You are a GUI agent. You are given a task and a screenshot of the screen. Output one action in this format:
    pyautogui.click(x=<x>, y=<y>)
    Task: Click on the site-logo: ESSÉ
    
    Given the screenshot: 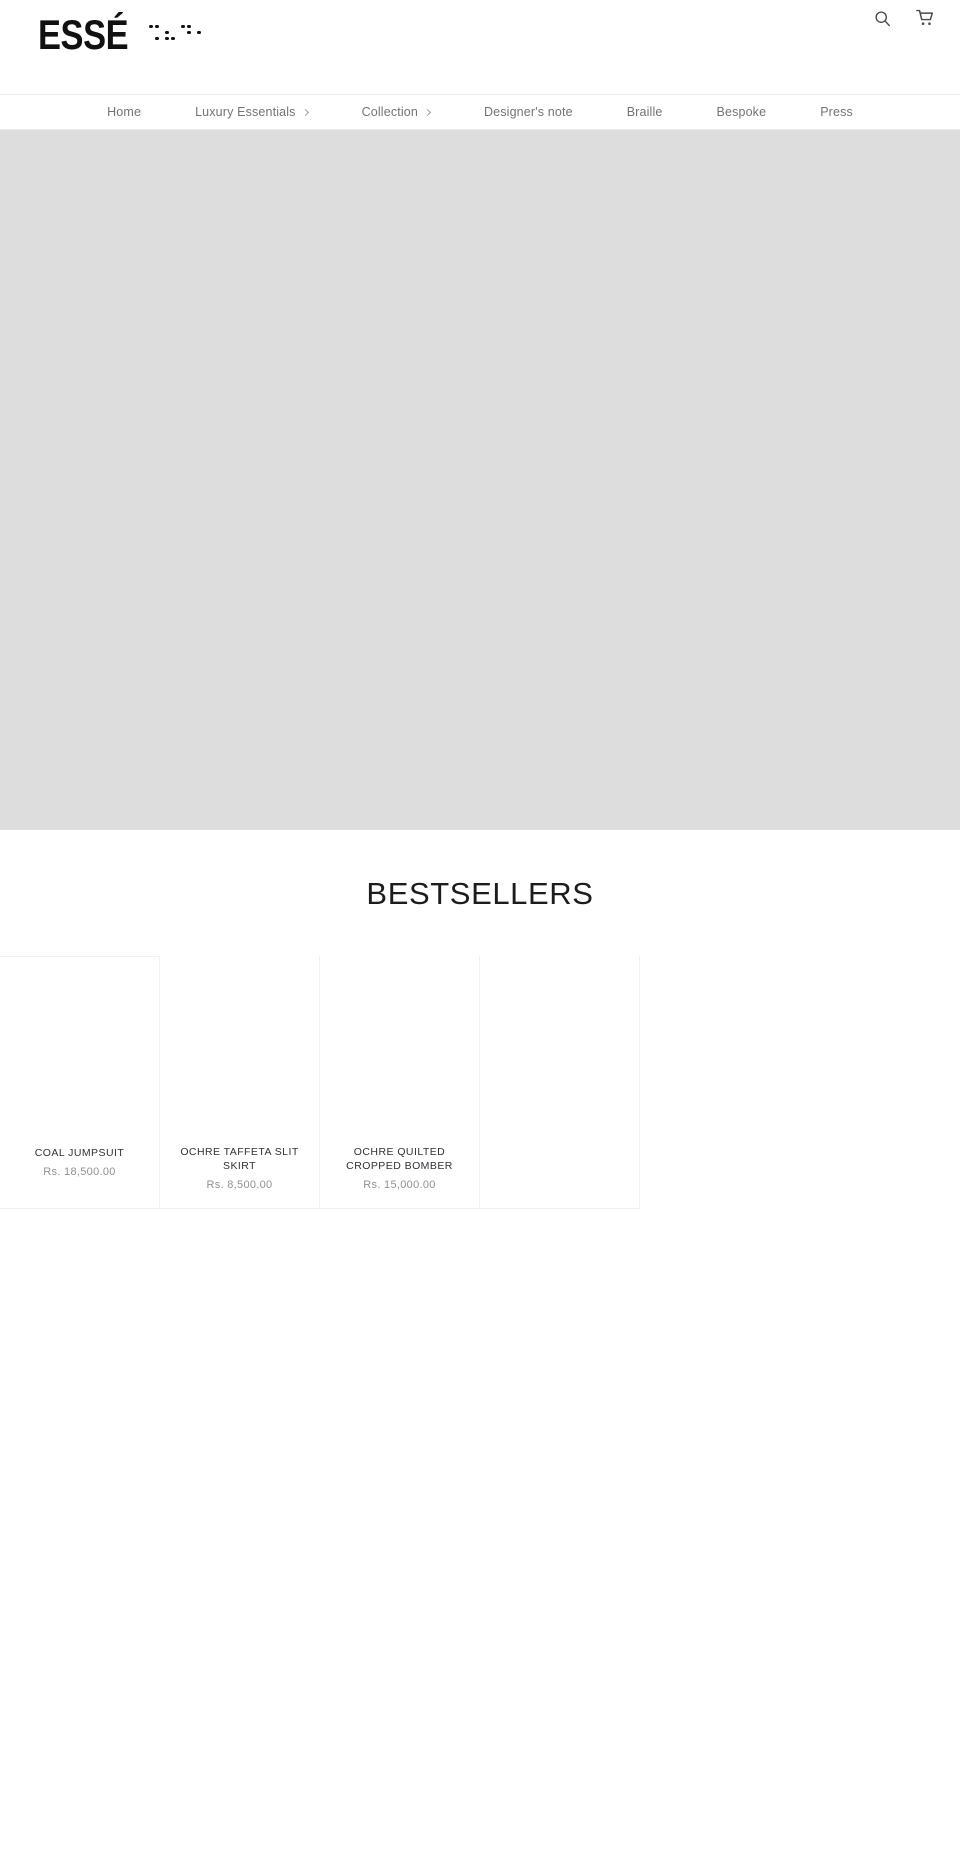 What is the action you would take?
    pyautogui.click(x=123, y=35)
    